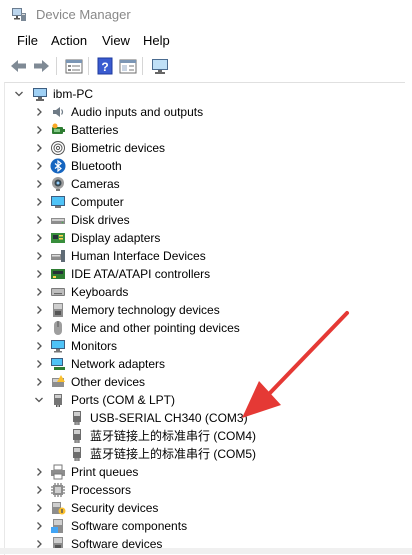 Image resolution: width=412 pixels, height=555 pixels. What do you see at coordinates (58, 472) in the screenshot?
I see `printer-icon` at bounding box center [58, 472].